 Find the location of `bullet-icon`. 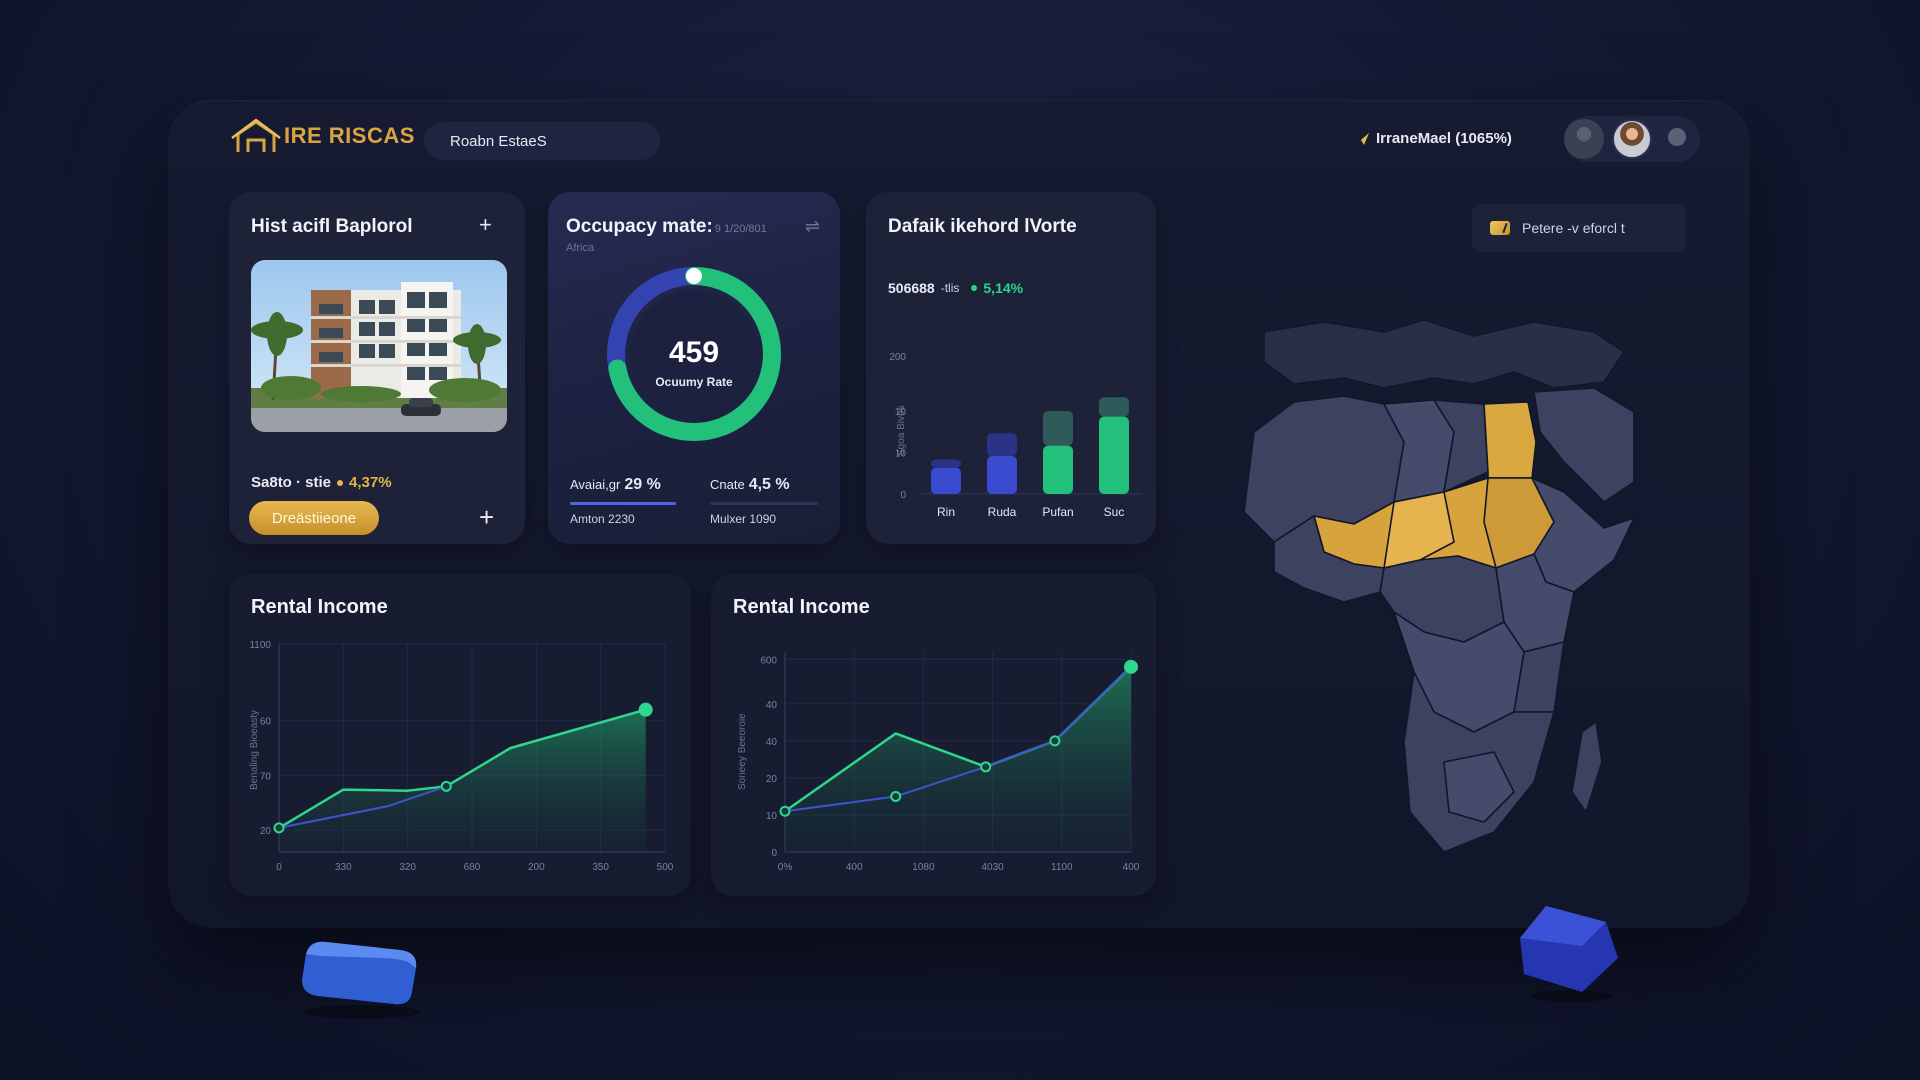

bullet-icon is located at coordinates (340, 482).